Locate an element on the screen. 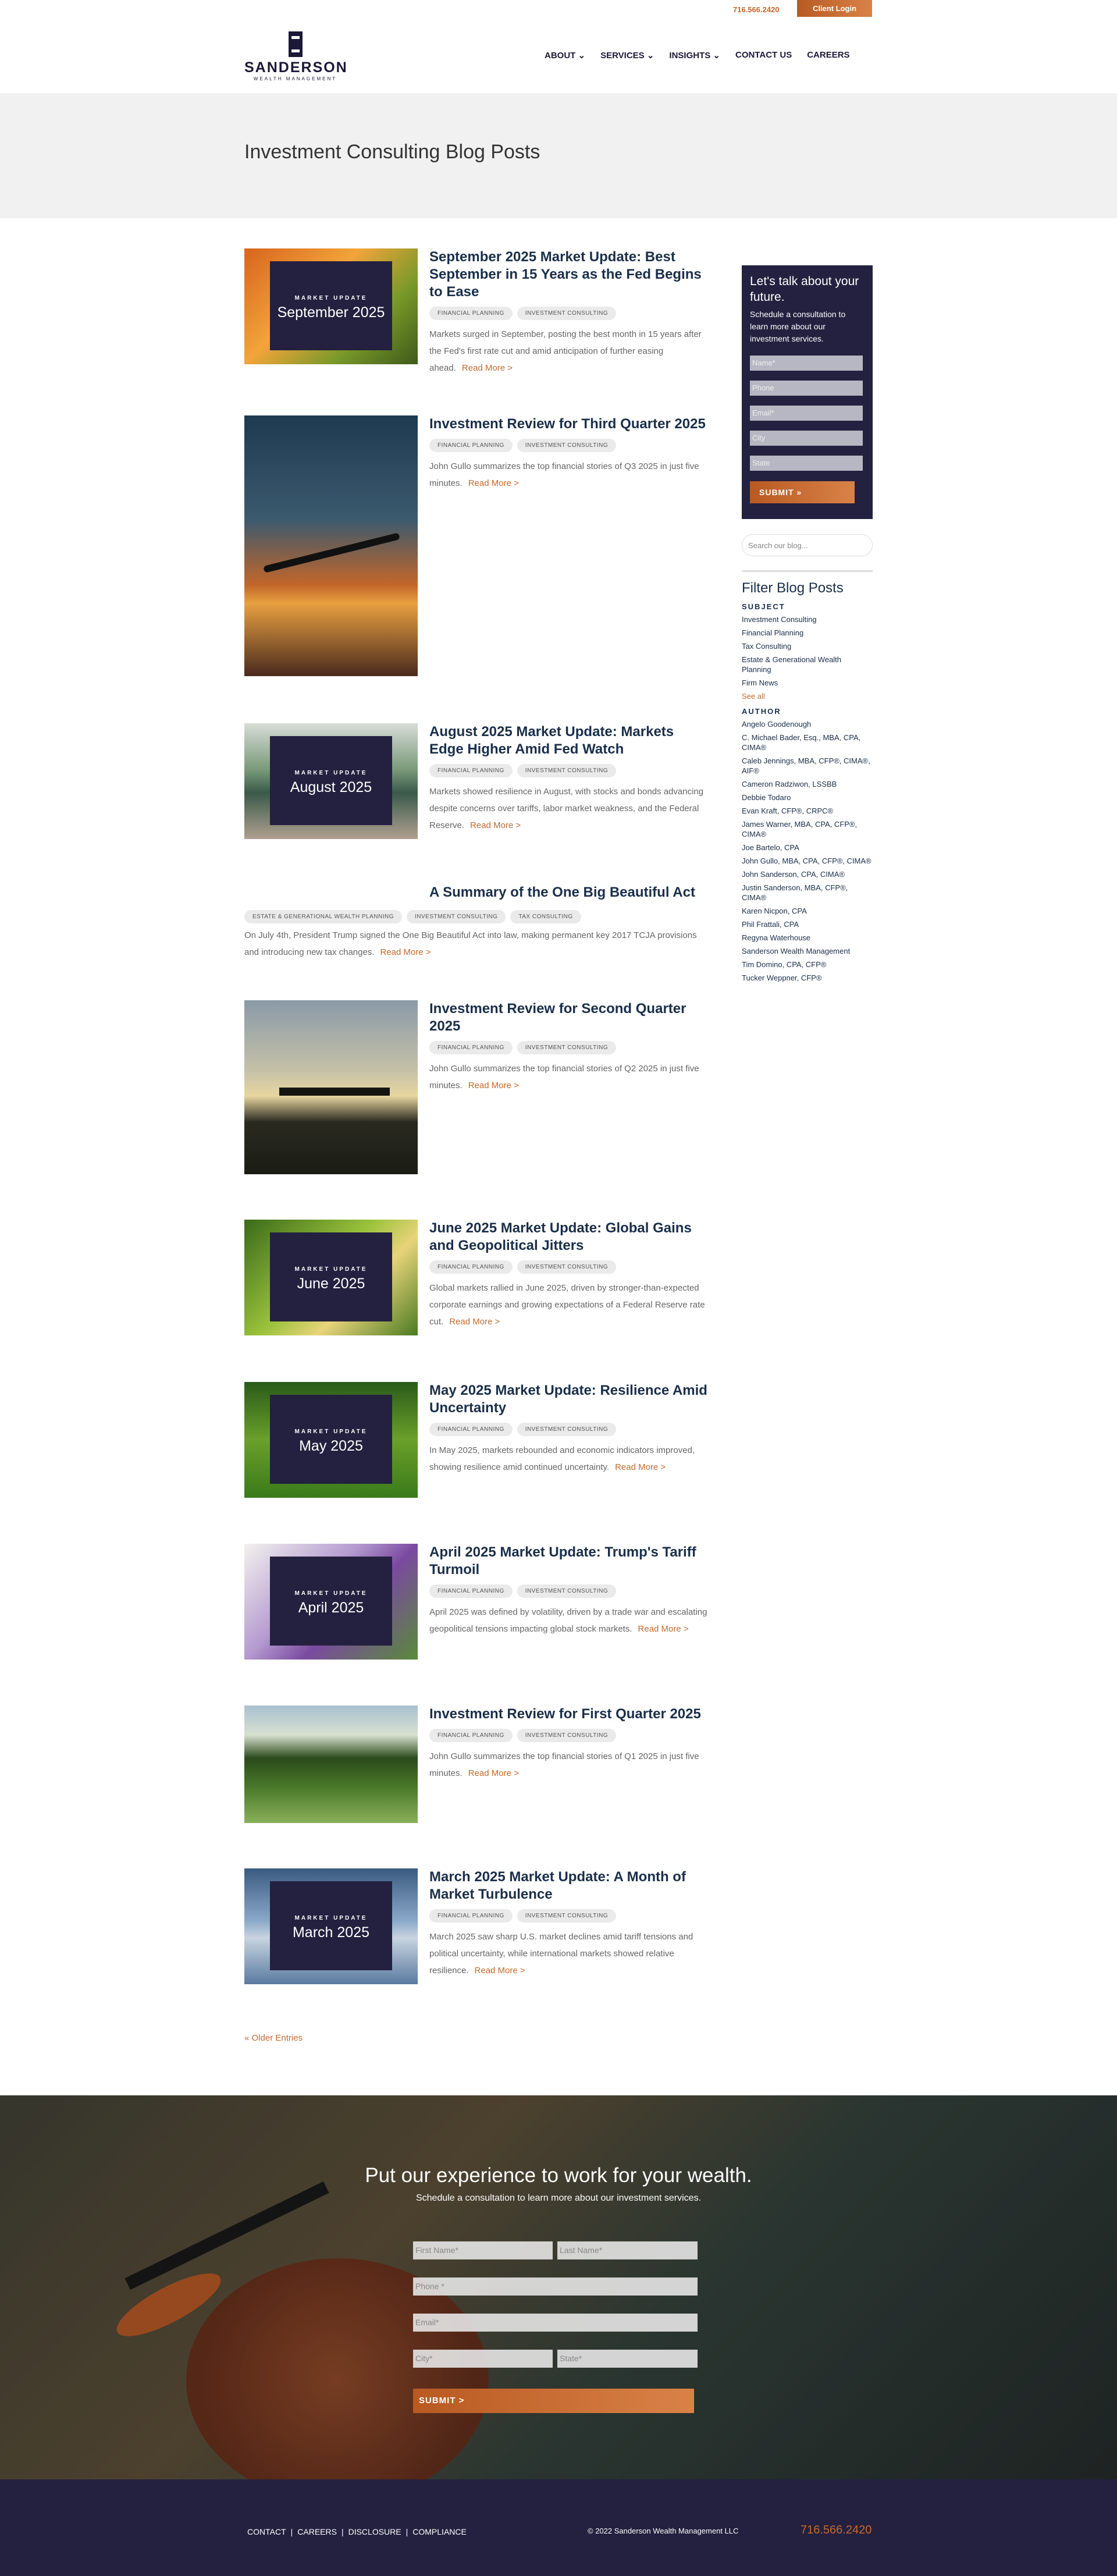  footer-careers-link: CAREERS is located at coordinates (317, 2531).